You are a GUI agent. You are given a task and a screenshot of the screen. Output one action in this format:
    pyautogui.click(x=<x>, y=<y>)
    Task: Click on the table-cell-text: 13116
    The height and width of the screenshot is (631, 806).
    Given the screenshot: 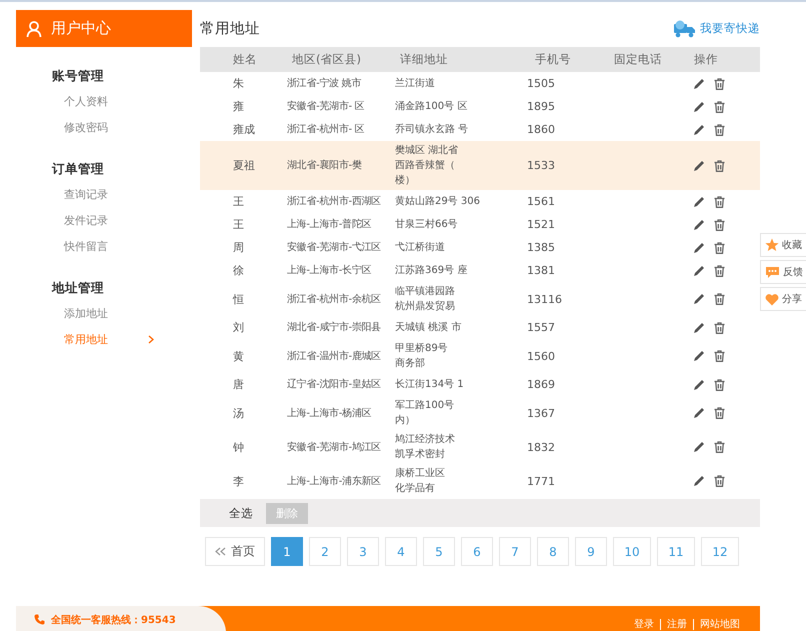 What is the action you would take?
    pyautogui.click(x=545, y=299)
    